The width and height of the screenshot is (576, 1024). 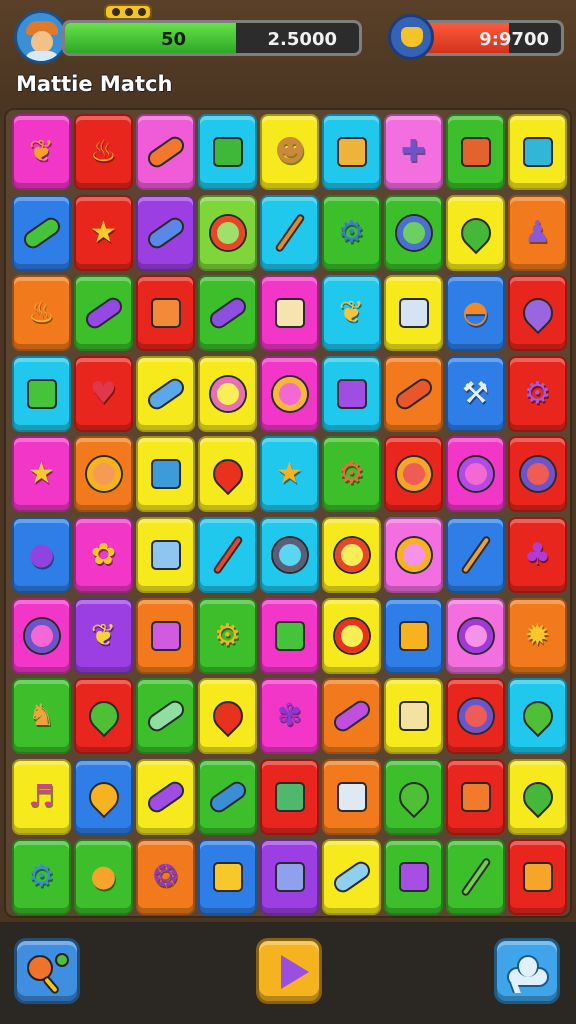 I want to click on note-icon, so click(x=413, y=716).